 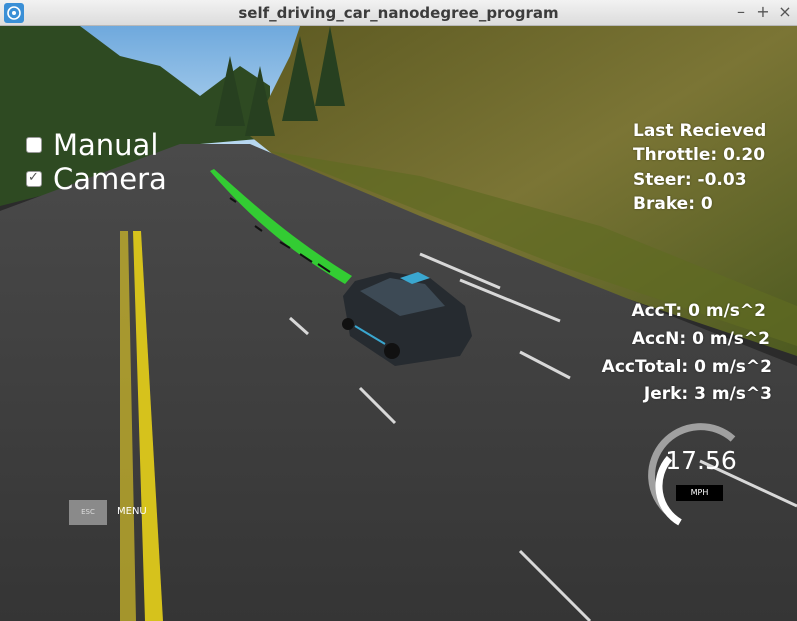 I want to click on menu-label: MENU, so click(x=132, y=511).